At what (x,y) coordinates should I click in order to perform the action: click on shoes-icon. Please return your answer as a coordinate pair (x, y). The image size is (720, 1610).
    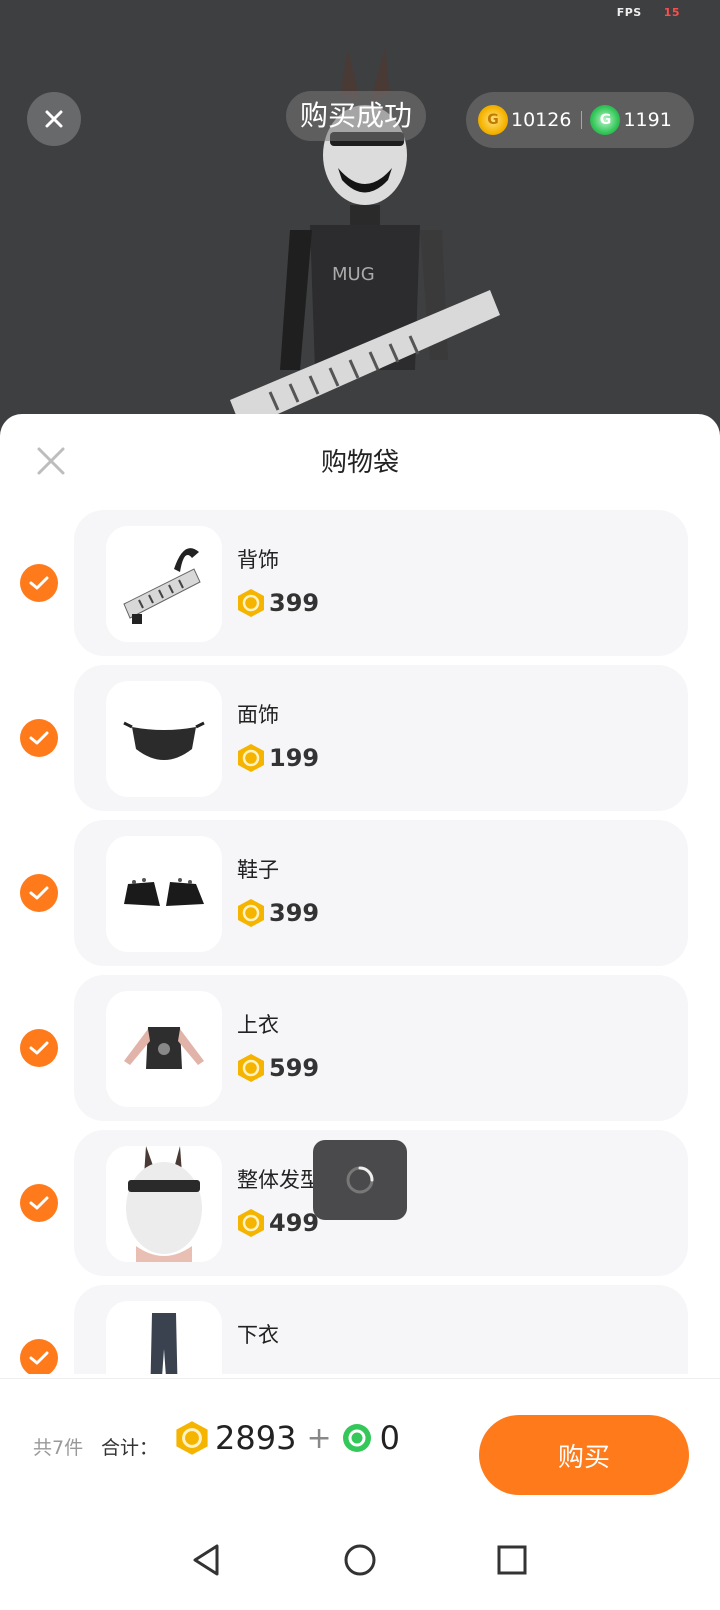
    Looking at the image, I should click on (164, 892).